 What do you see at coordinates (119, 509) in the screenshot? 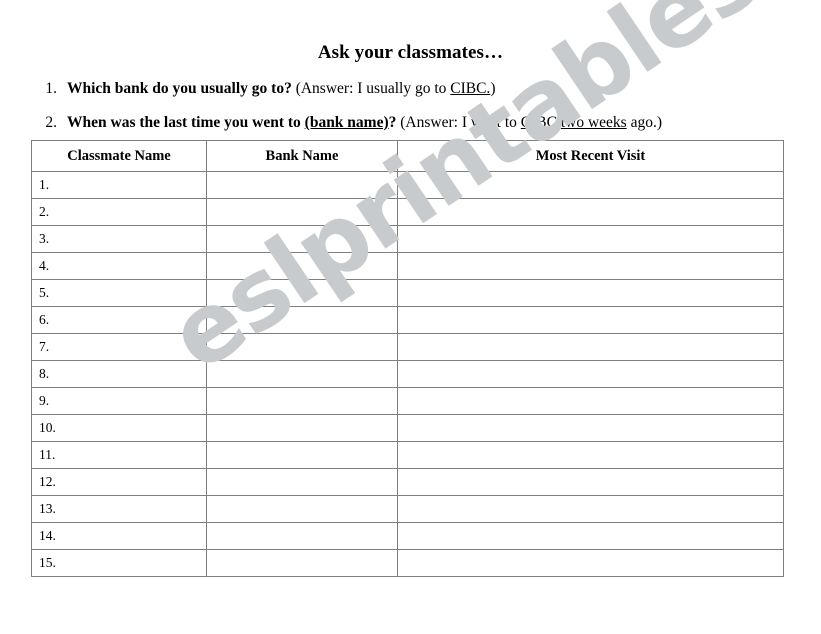
I see `cell-classmate-name: 13.` at bounding box center [119, 509].